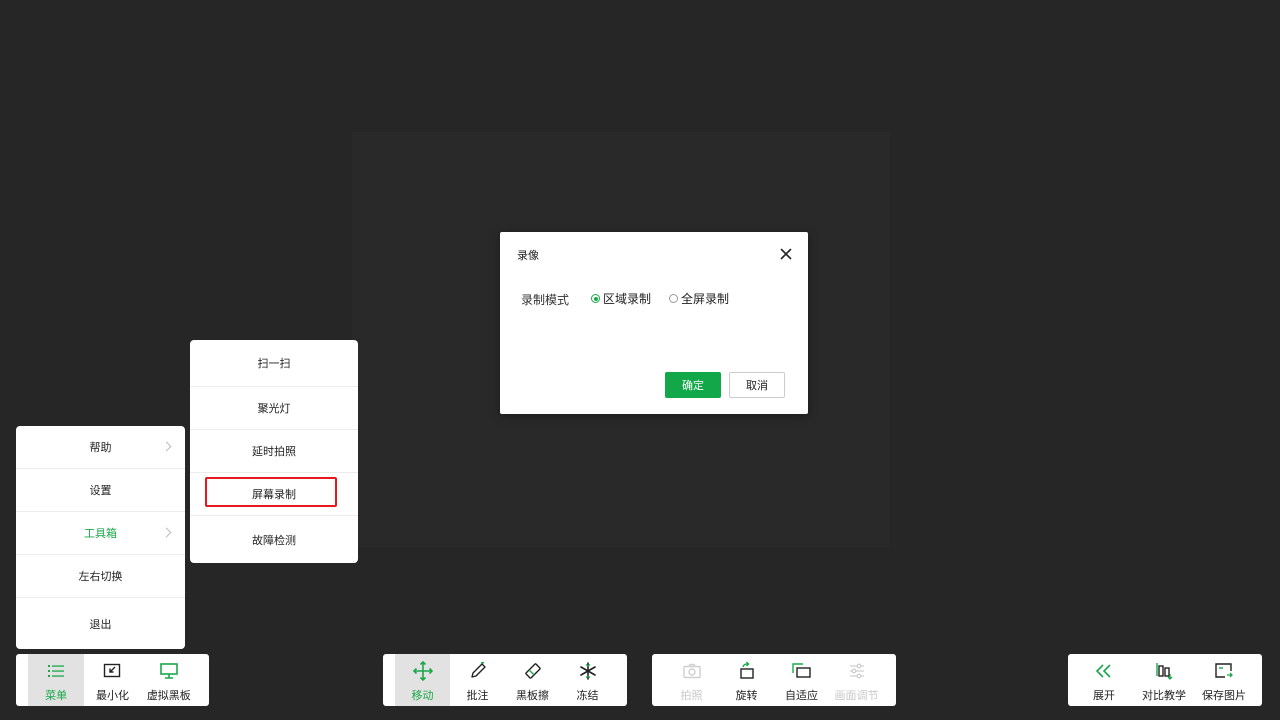  I want to click on tool-label: 移动, so click(422, 695).